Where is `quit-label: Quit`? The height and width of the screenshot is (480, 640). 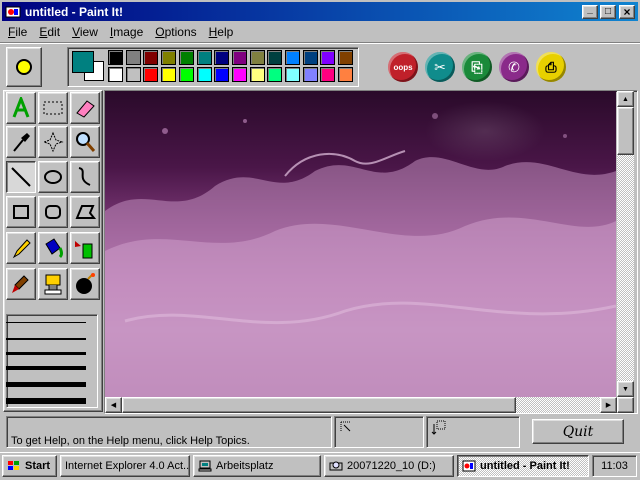 quit-label: Quit is located at coordinates (578, 431).